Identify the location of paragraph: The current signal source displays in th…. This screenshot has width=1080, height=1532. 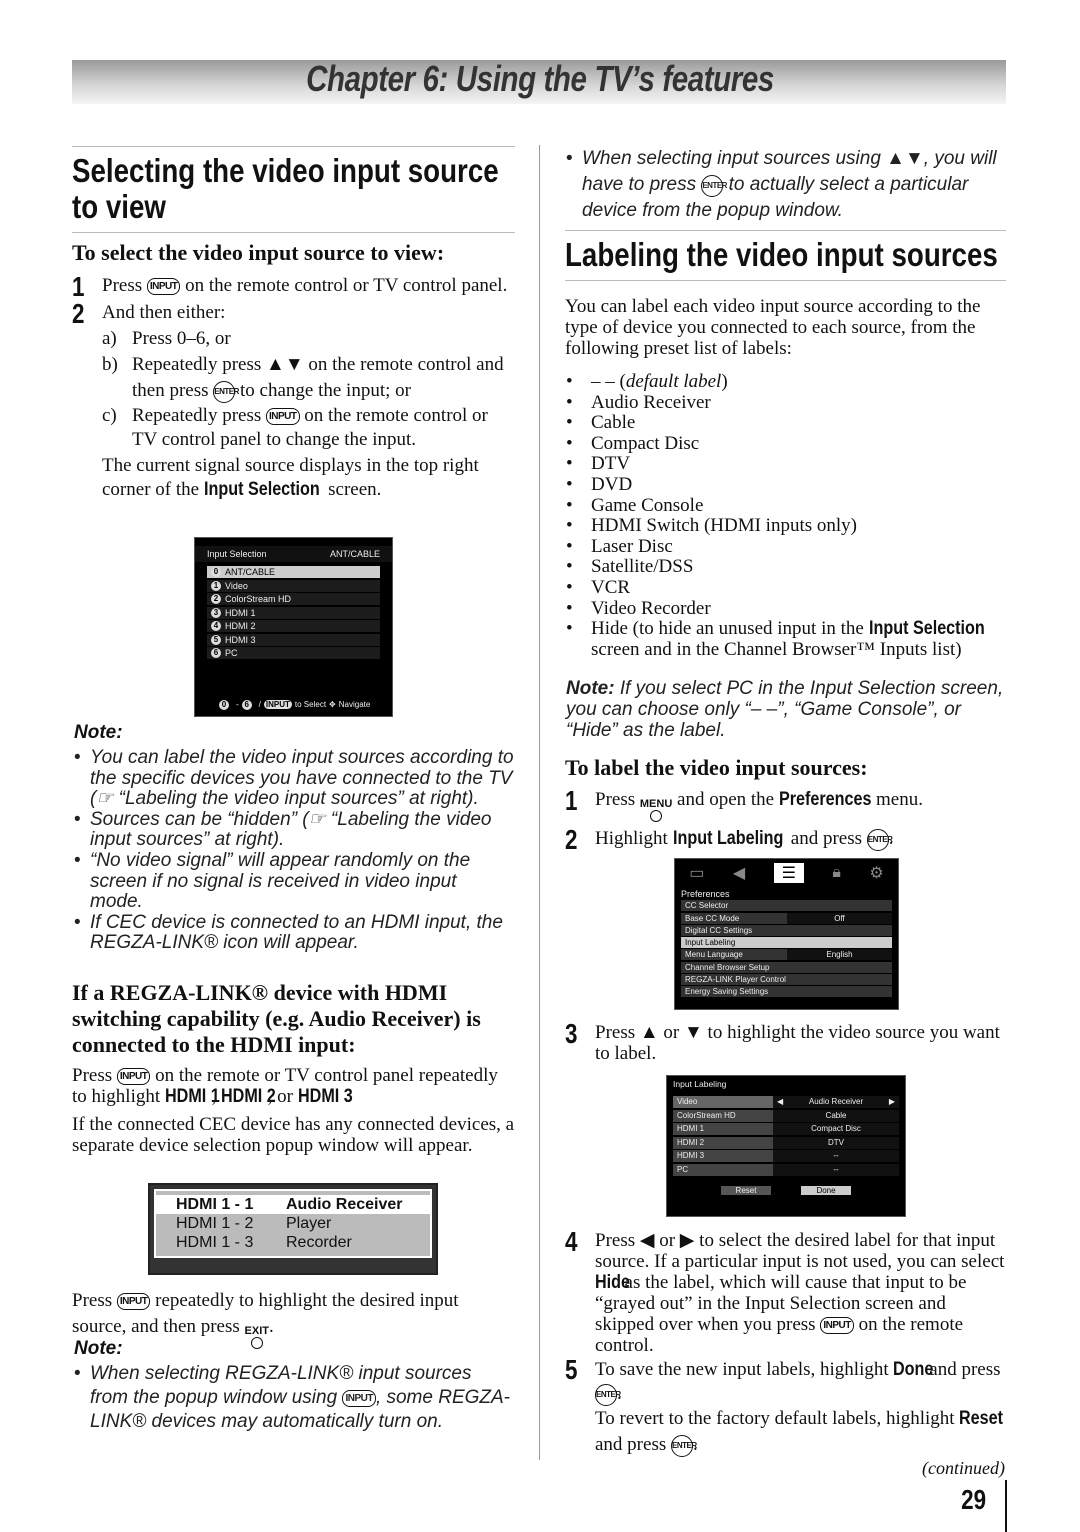
(309, 478).